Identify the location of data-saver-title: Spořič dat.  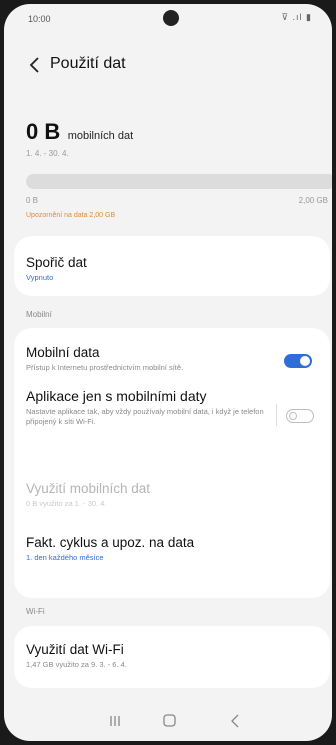
(56, 262).